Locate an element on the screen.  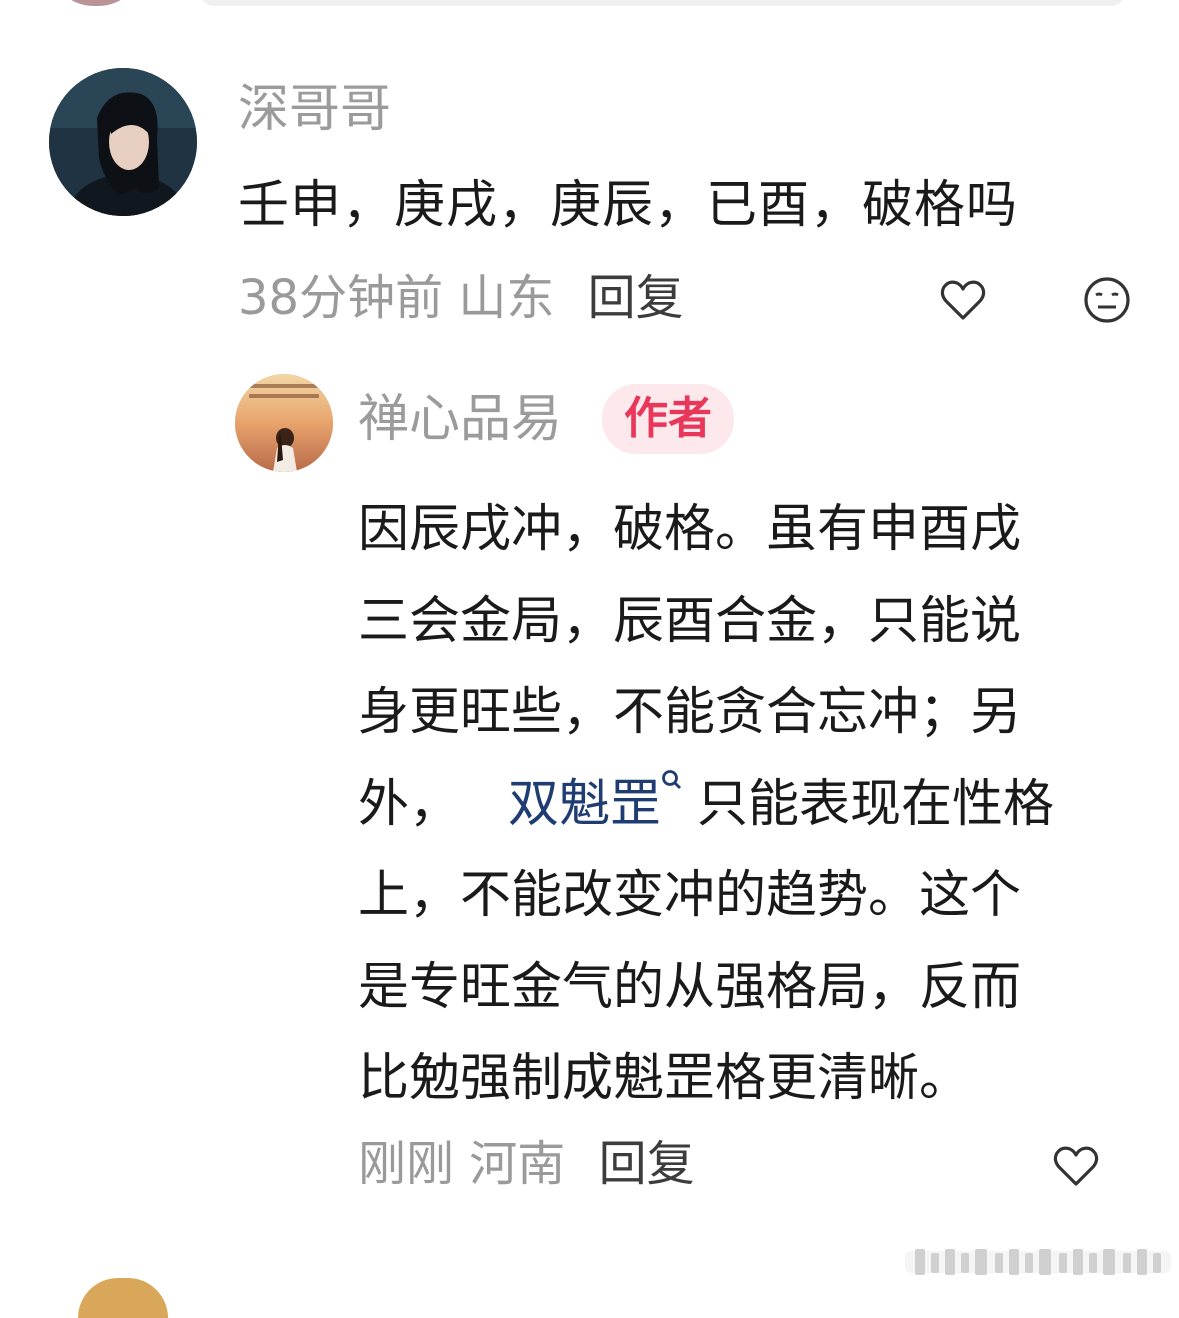
neutral-face-icon is located at coordinates (1107, 300).